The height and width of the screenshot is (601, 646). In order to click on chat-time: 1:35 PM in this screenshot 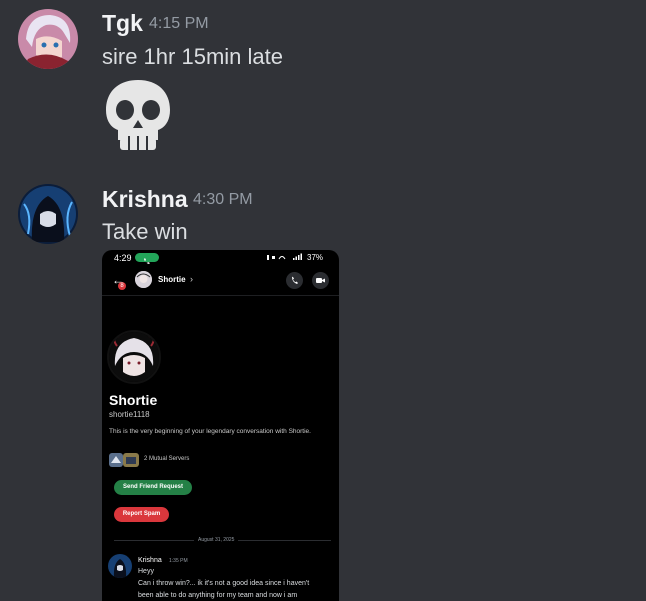, I will do `click(178, 561)`.